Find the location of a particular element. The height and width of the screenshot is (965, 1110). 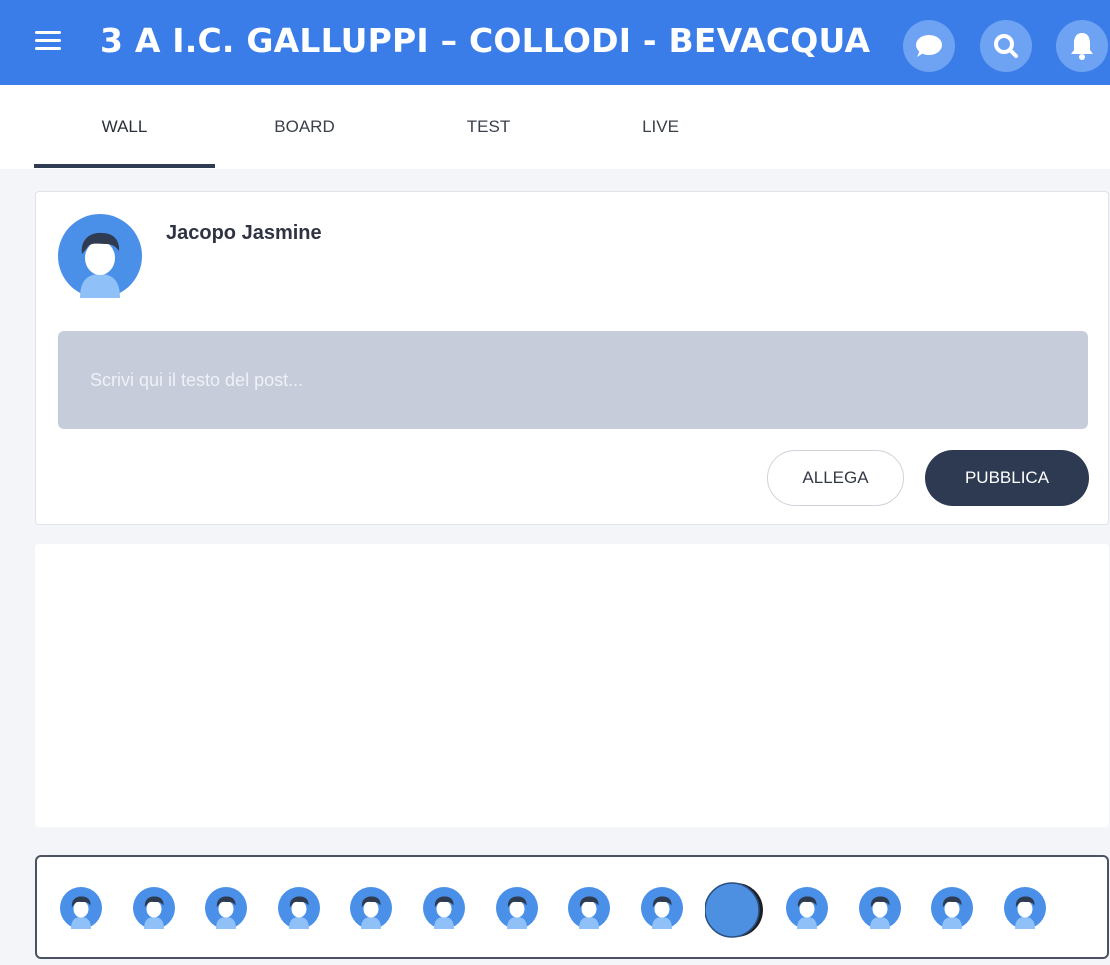

tab-live: LIVE is located at coordinates (660, 127).